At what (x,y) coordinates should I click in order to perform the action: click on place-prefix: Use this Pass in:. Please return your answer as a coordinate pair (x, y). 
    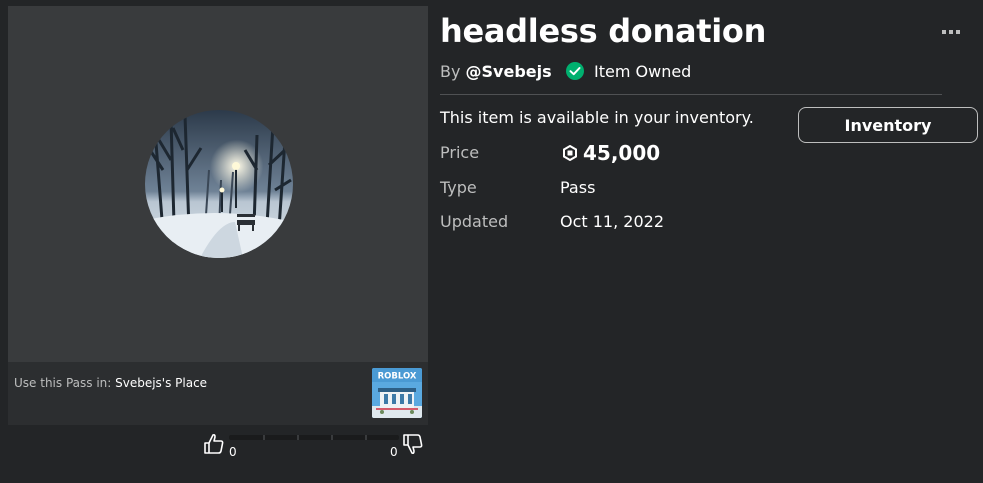
    Looking at the image, I should click on (65, 383).